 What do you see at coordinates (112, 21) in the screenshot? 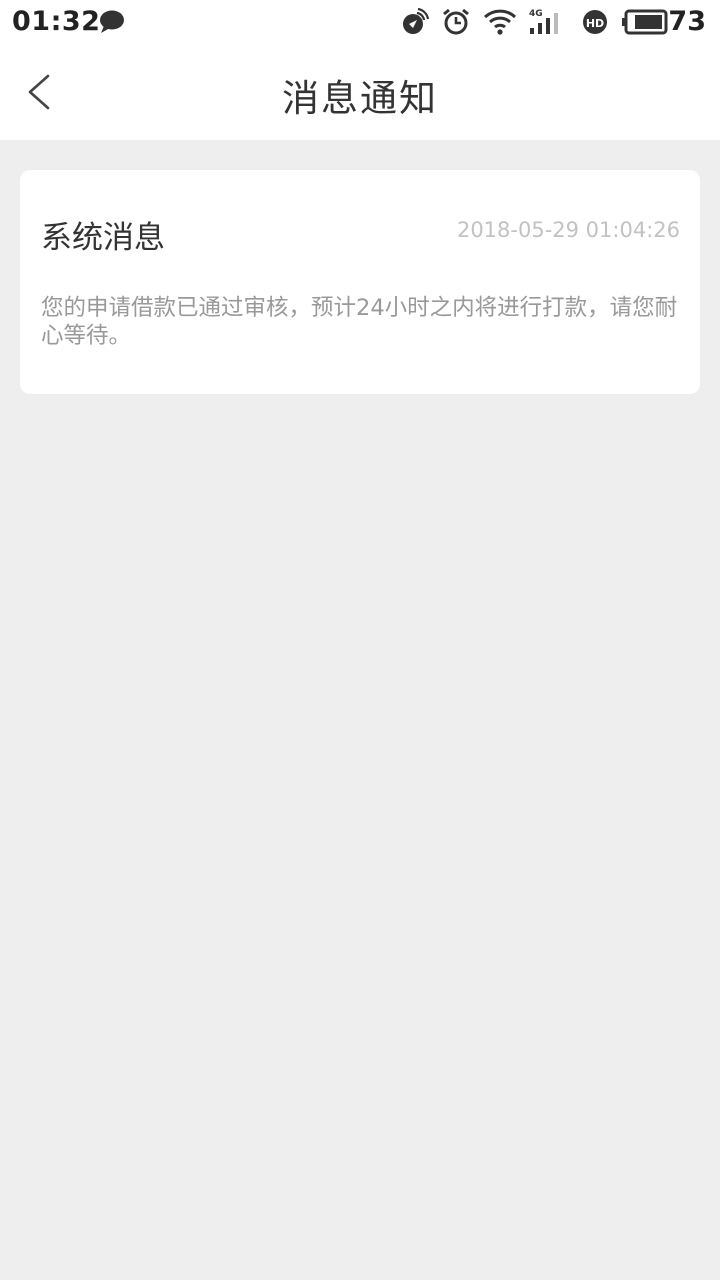
I see `chat-bubble-icon` at bounding box center [112, 21].